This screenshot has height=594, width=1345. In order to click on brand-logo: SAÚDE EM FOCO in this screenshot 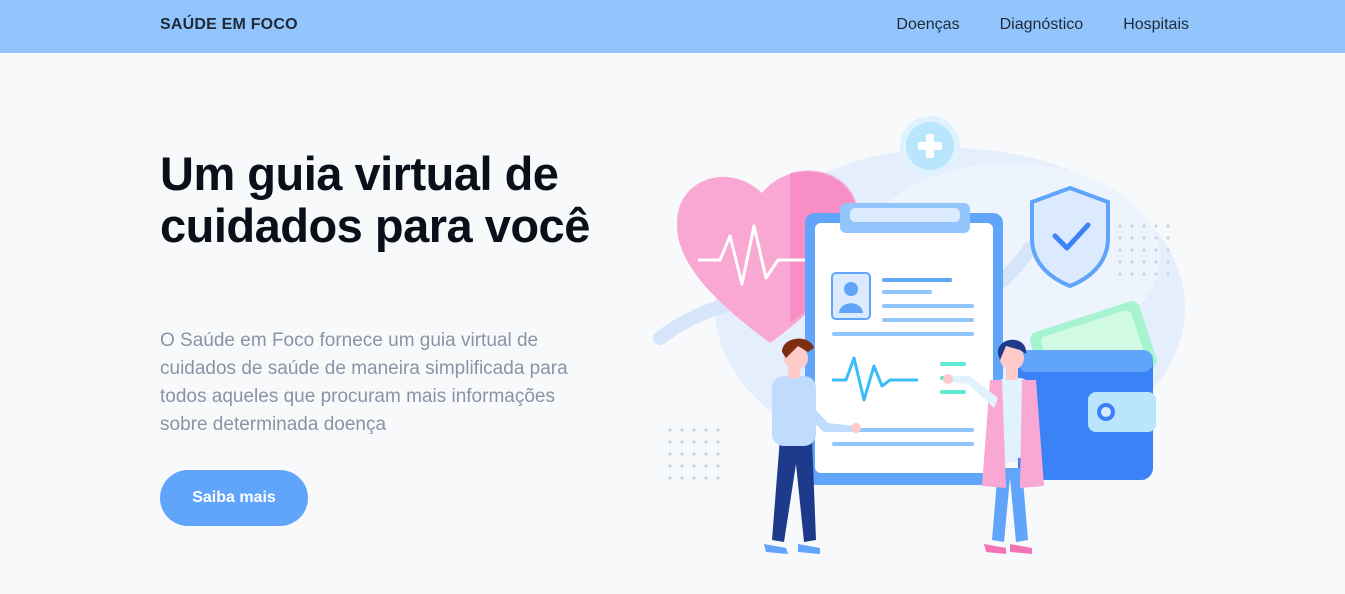, I will do `click(229, 25)`.